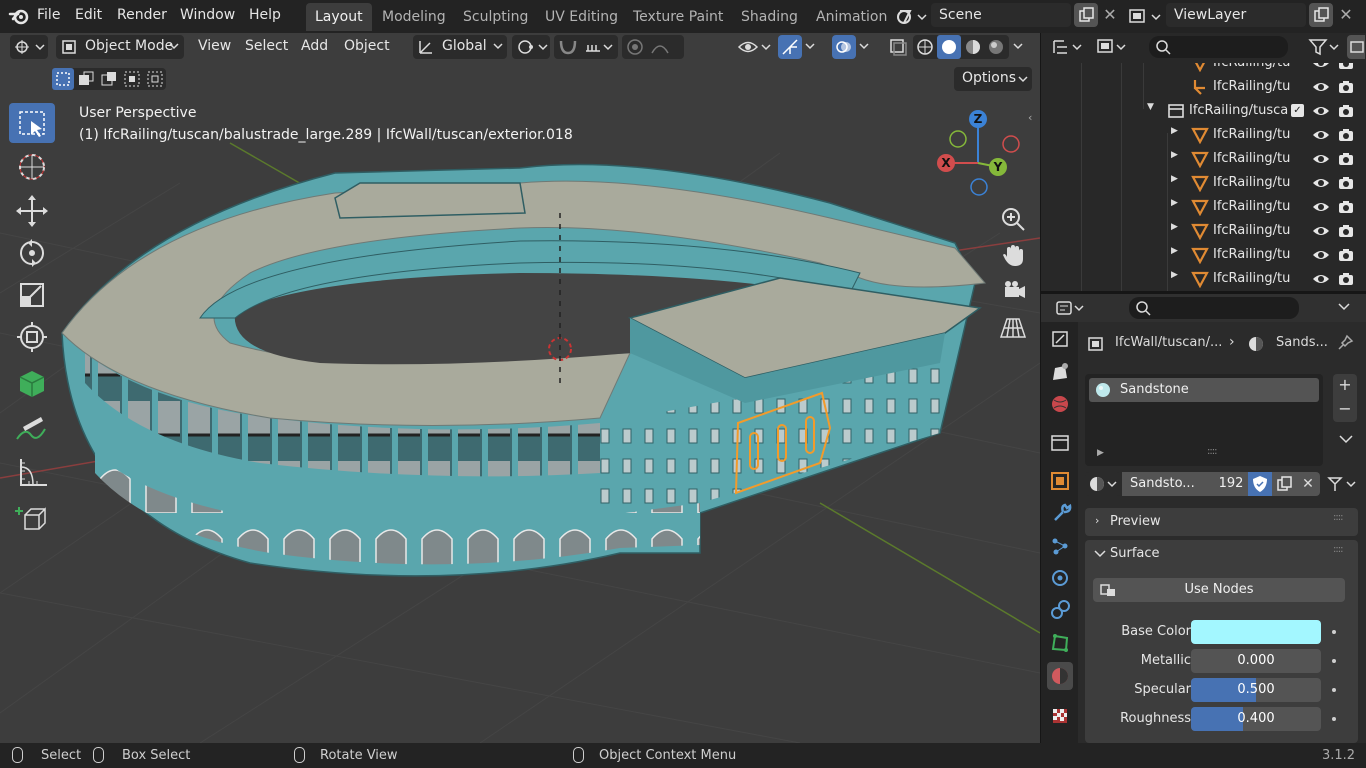 This screenshot has width=1366, height=768. Describe the element at coordinates (790, 47) in the screenshot. I see `gizmo-toggle` at that location.